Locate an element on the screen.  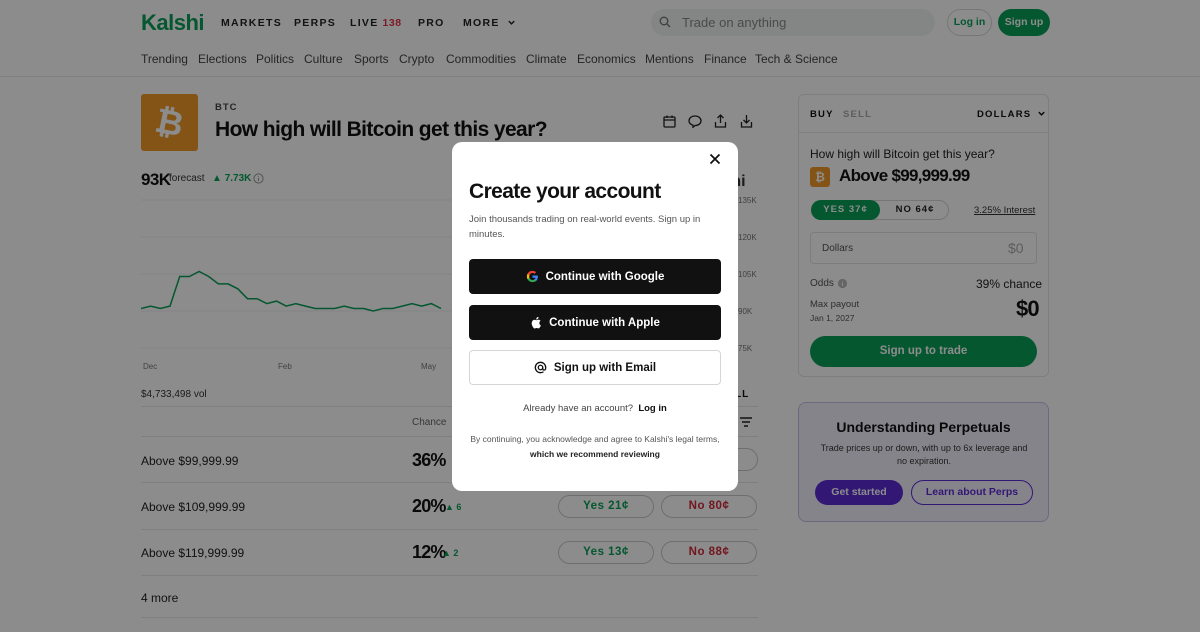
have-account-text: Already have an account? Log in is located at coordinates (595, 408).